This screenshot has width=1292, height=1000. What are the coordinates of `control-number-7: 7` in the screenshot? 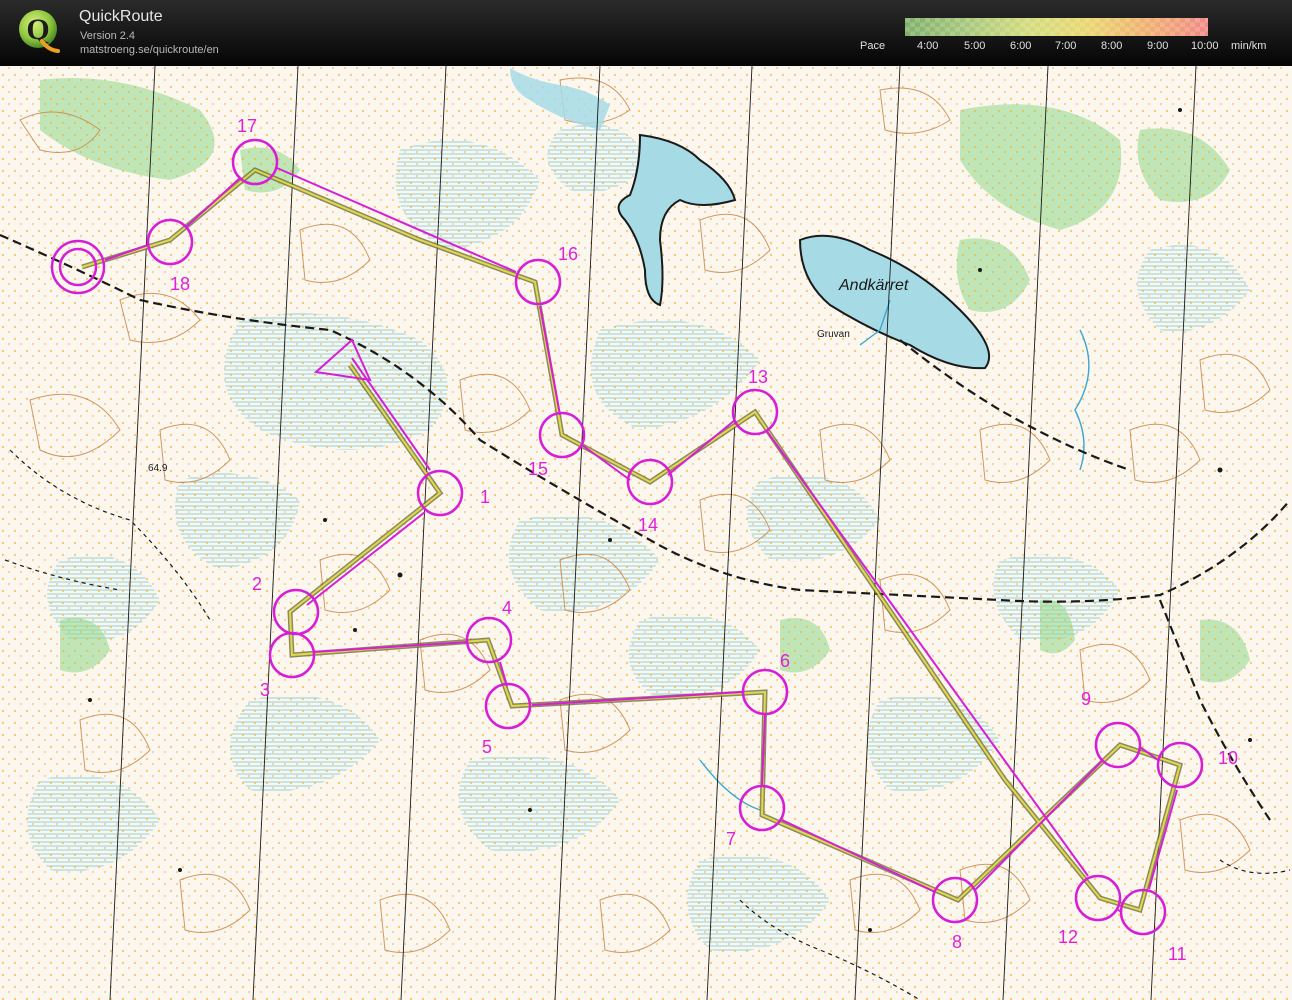 It's located at (731, 839).